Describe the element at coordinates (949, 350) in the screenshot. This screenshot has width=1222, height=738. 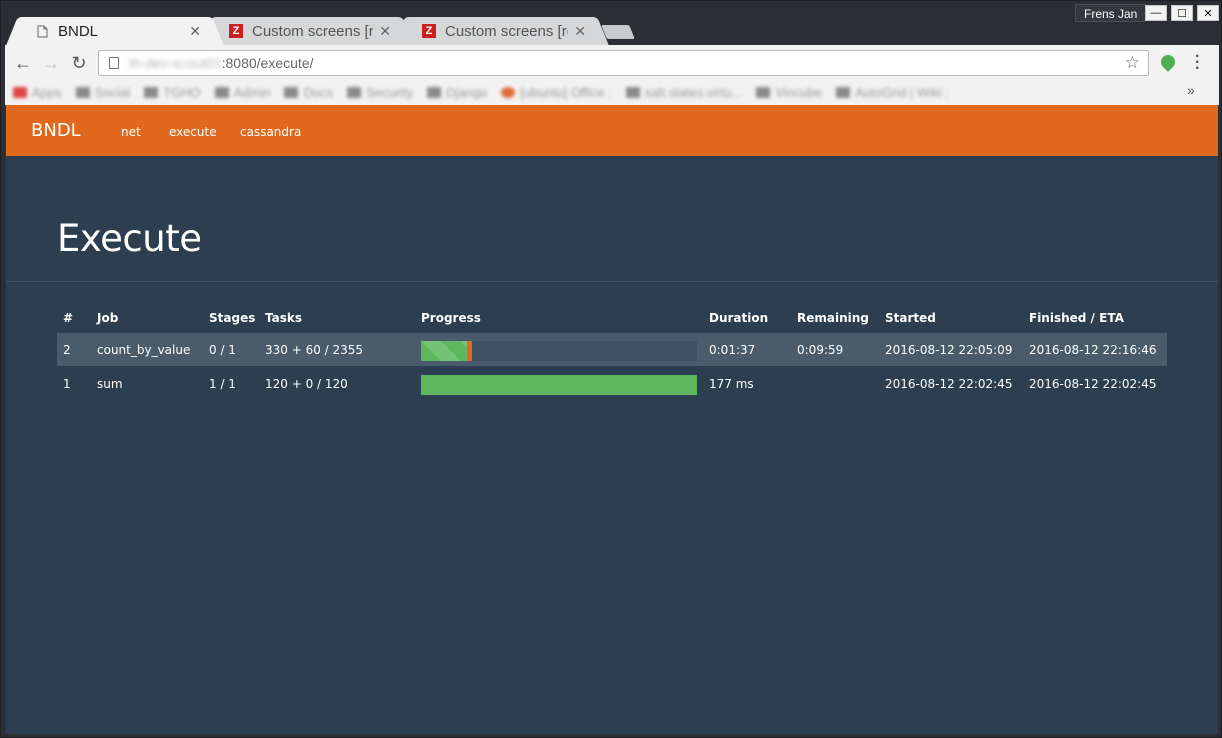
I see `job-started: 2016-08-12 22:05:09` at that location.